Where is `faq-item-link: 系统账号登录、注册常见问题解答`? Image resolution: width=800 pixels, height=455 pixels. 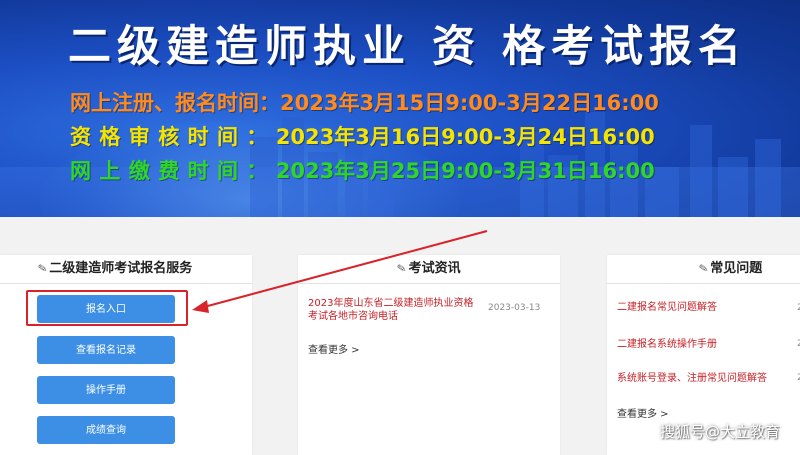 faq-item-link: 系统账号登录、注册常见问题解答 is located at coordinates (692, 376).